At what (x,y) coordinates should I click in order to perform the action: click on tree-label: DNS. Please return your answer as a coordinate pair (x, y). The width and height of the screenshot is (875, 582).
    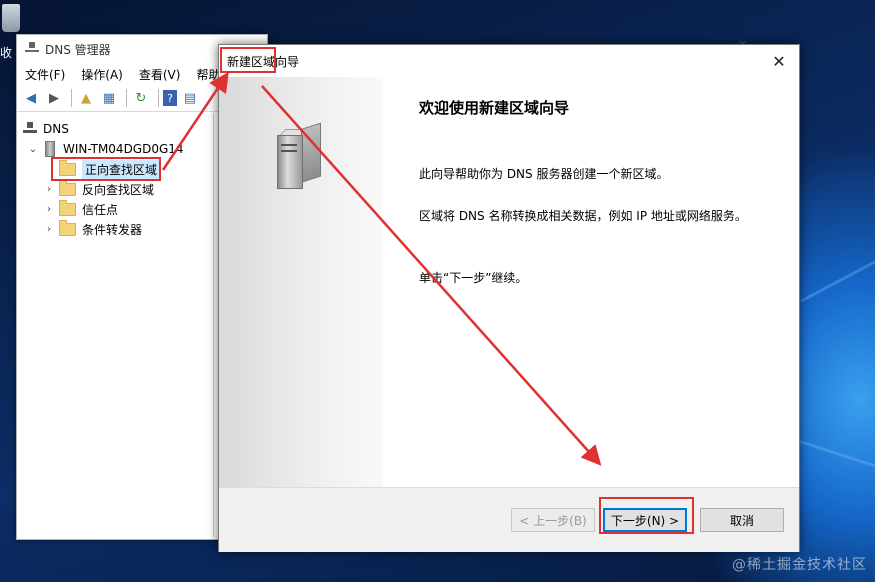
    Looking at the image, I should click on (56, 129).